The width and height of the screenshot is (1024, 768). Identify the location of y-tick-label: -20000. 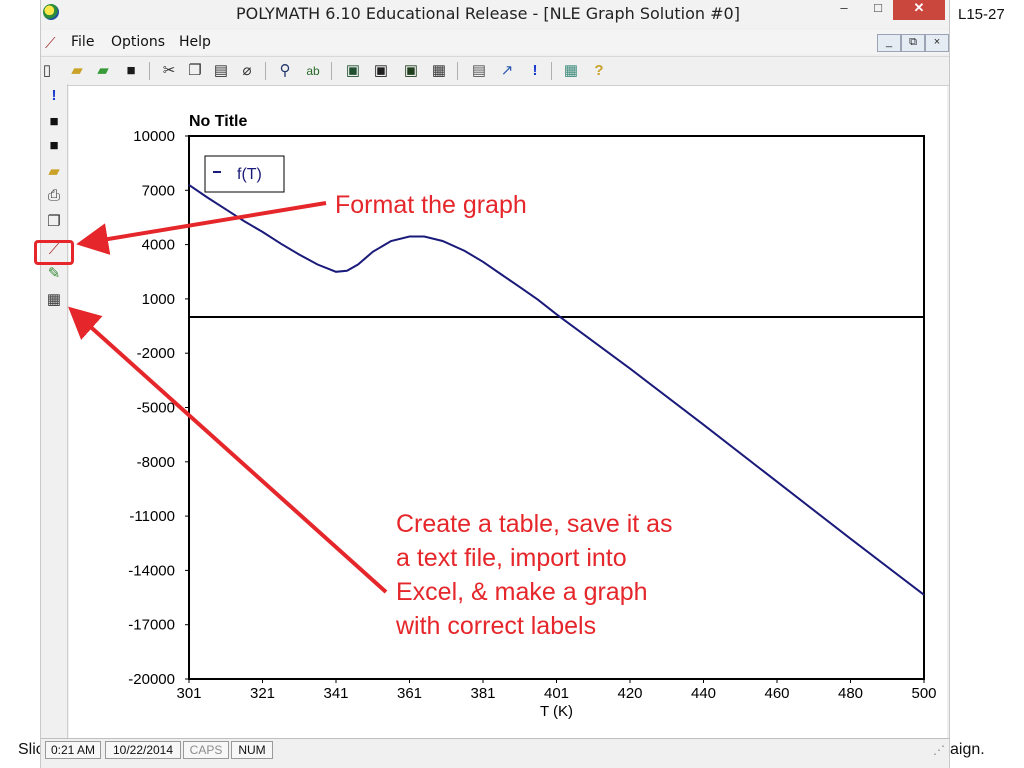
(151, 679).